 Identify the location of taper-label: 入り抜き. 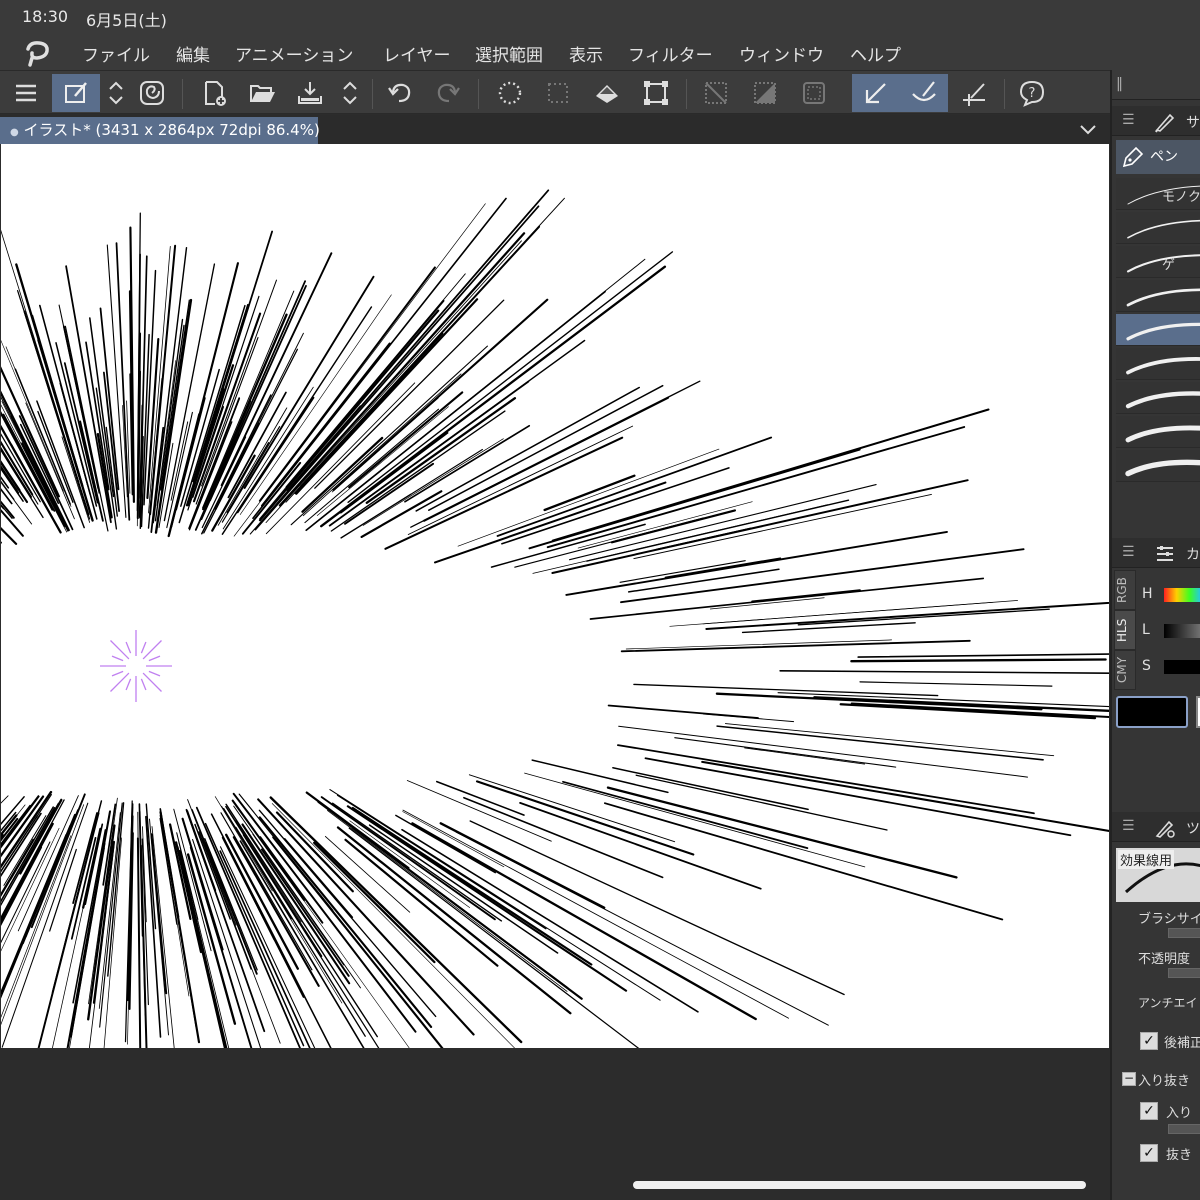
(1164, 1081).